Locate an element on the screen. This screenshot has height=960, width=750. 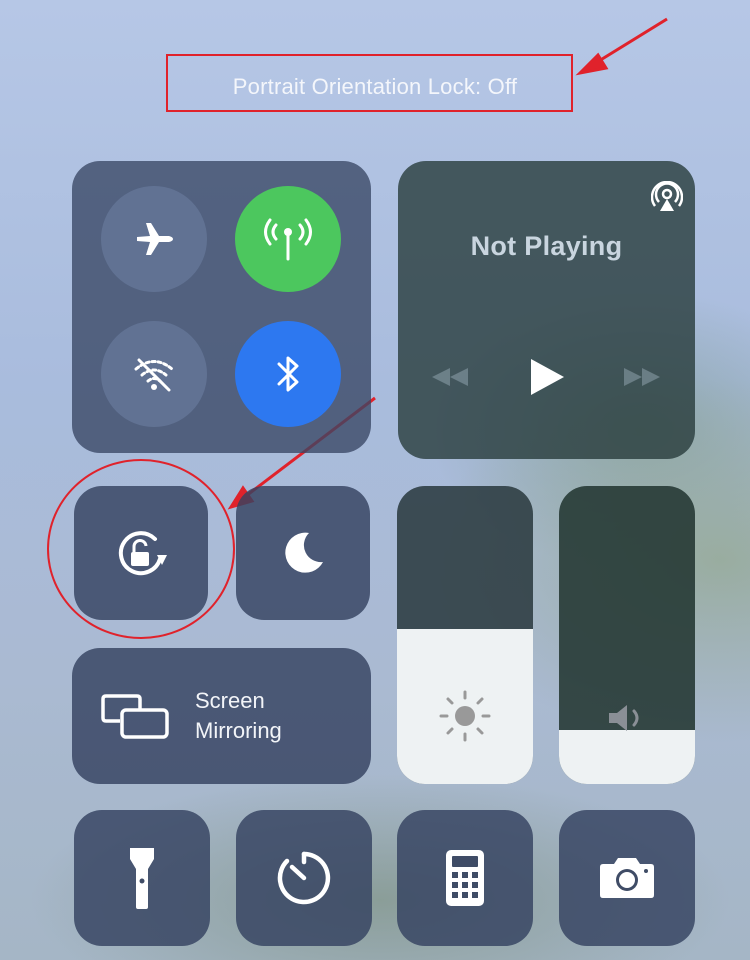
rotation-lock-icon is located at coordinates (142, 553).